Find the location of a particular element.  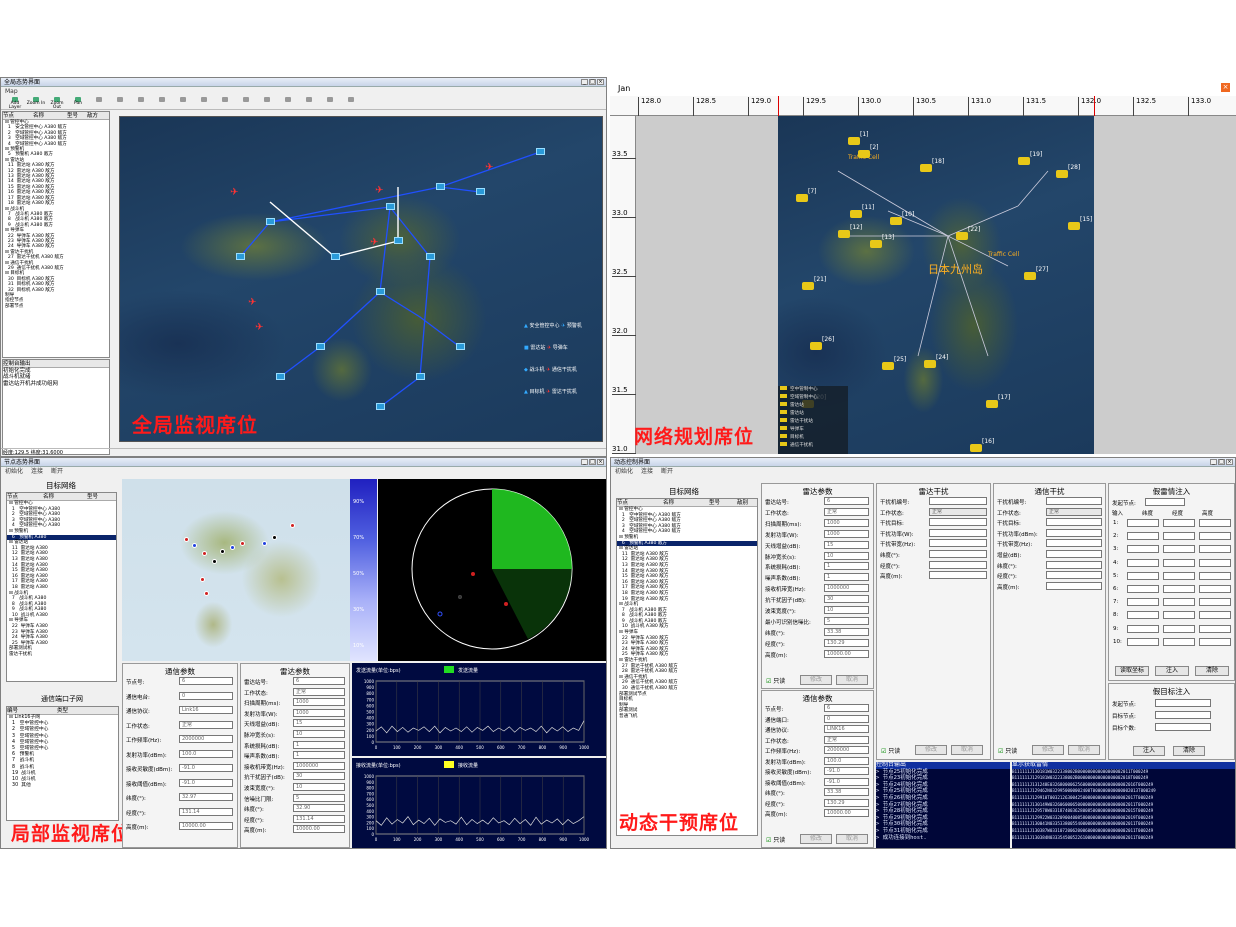

toolbar-button: Zoom In is located at coordinates (36, 103).